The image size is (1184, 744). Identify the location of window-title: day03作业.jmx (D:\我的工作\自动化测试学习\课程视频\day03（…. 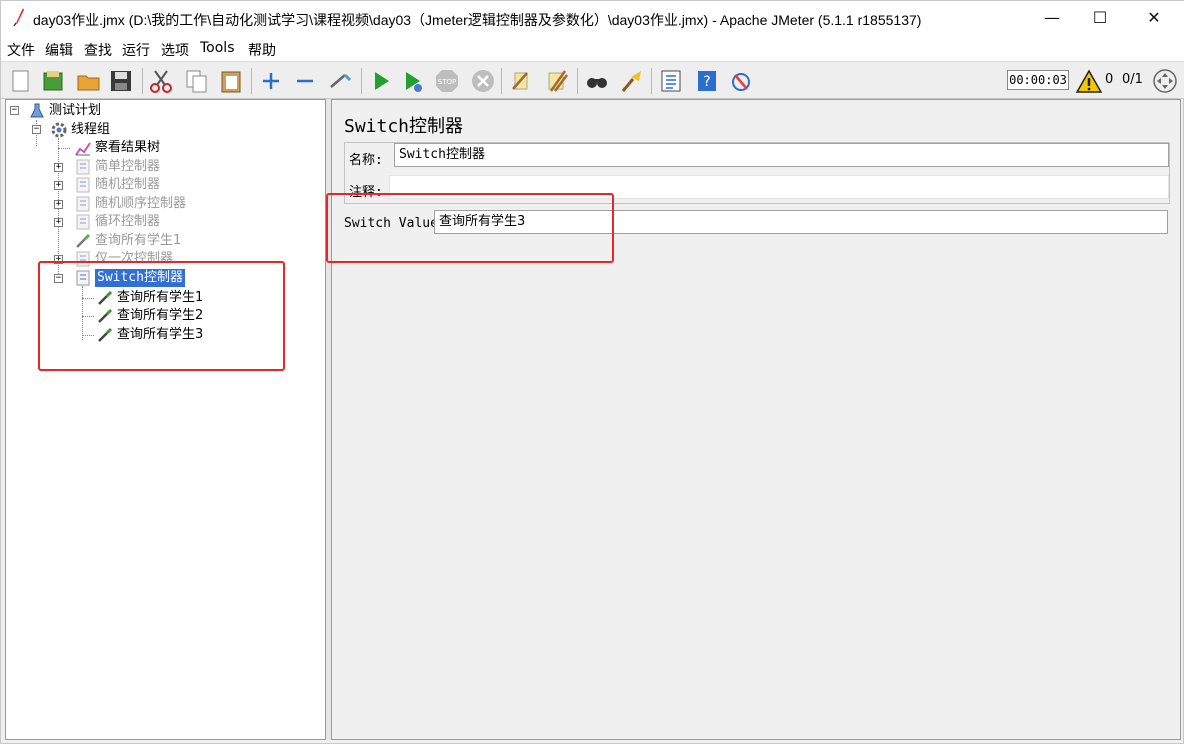
(477, 20).